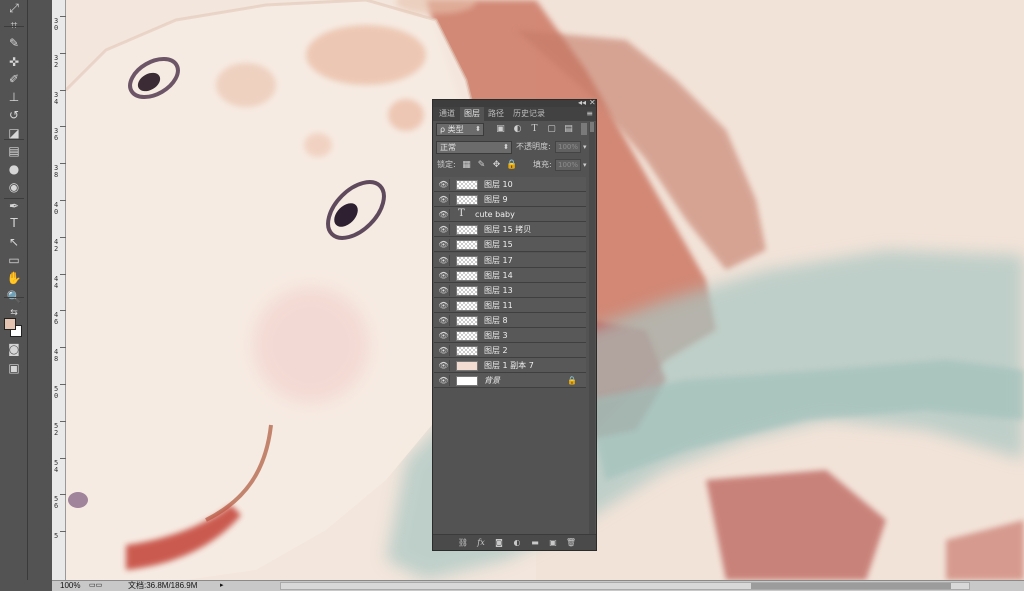 The width and height of the screenshot is (1024, 591). What do you see at coordinates (14, 139) in the screenshot?
I see `tool-separator` at bounding box center [14, 139].